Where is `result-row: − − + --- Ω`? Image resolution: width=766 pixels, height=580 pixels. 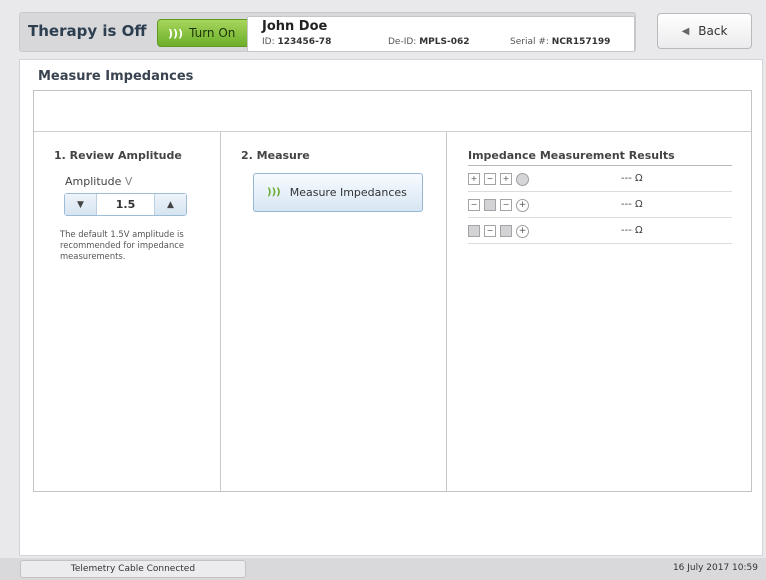
result-row: − − + --- Ω is located at coordinates (600, 205).